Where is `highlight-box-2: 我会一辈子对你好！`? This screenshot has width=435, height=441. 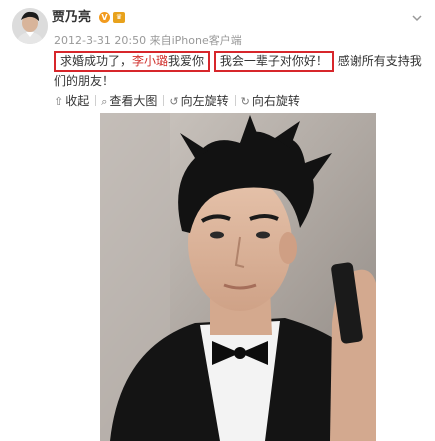
highlight-box-2: 我会一辈子对你好！ is located at coordinates (273, 61).